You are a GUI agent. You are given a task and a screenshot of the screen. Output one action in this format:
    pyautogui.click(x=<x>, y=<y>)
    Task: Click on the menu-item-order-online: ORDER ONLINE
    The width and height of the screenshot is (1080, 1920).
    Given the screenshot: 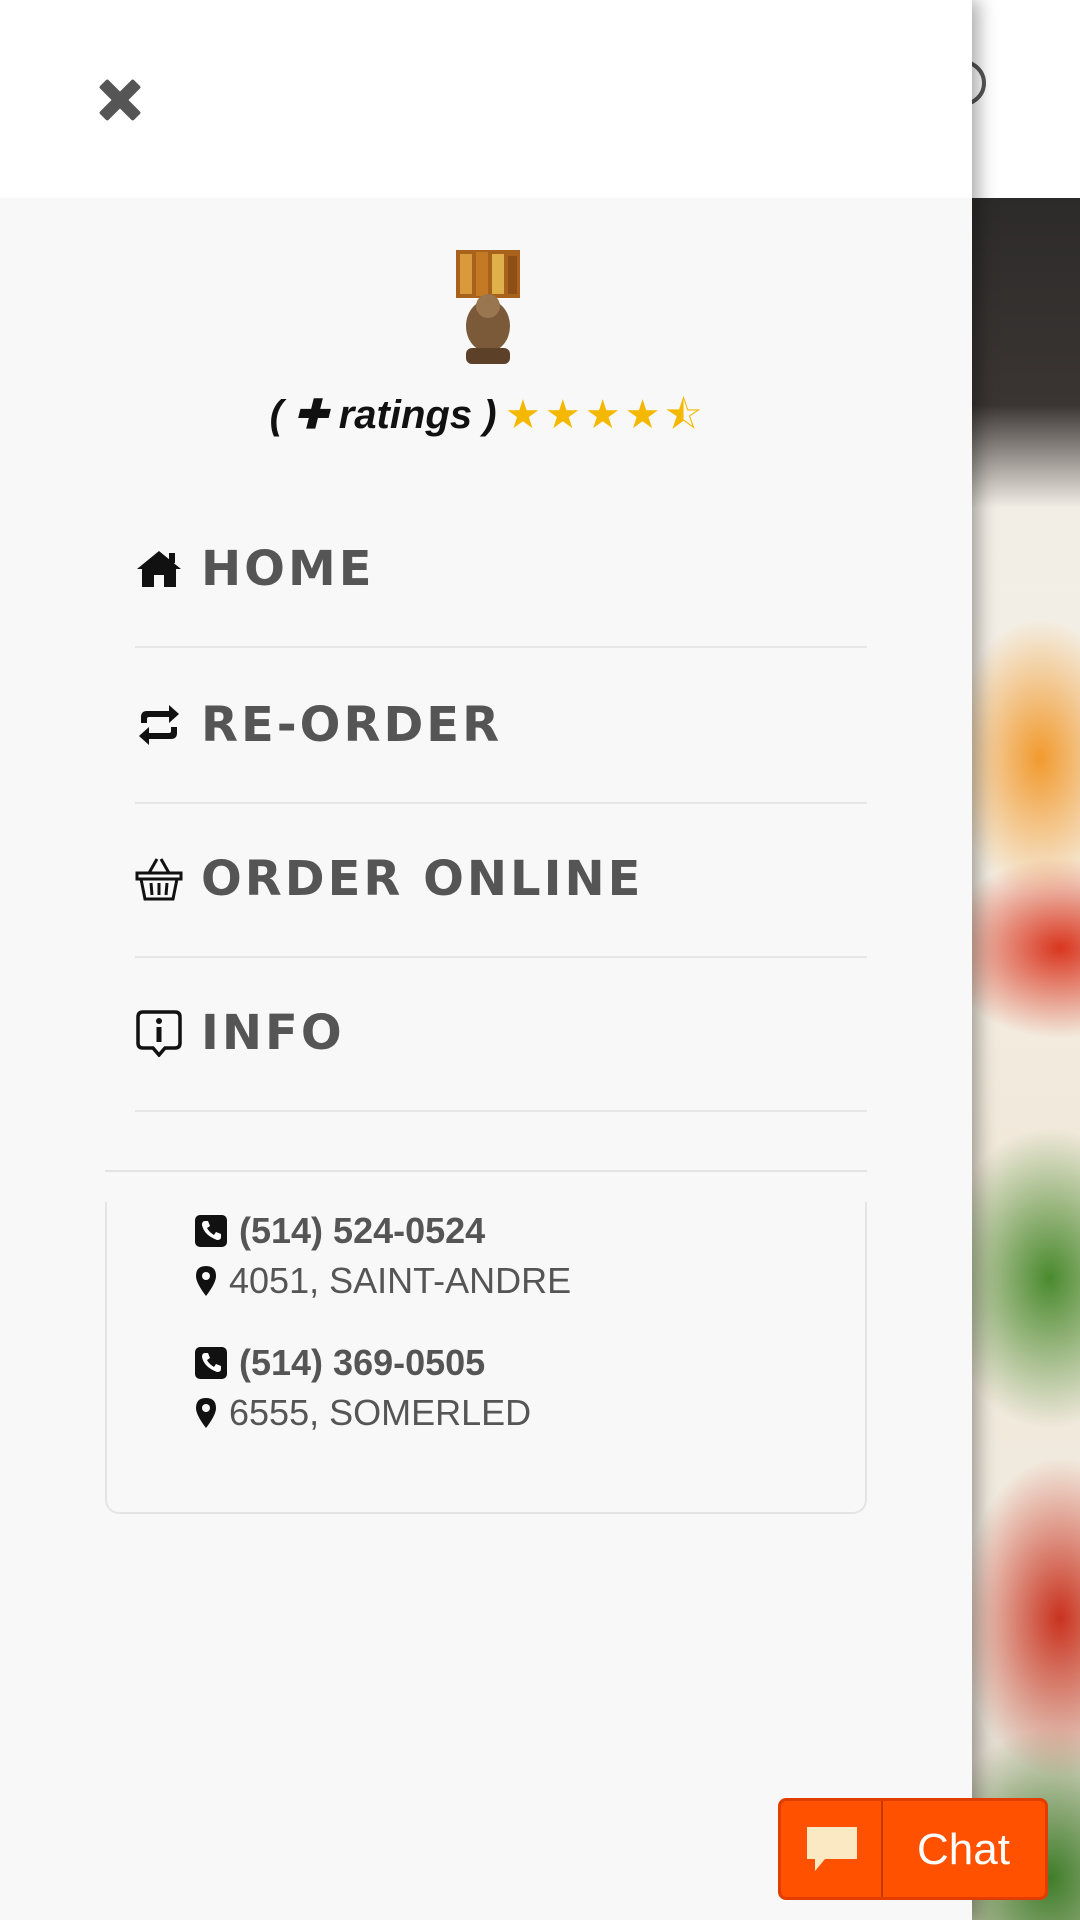 What is the action you would take?
    pyautogui.click(x=501, y=880)
    